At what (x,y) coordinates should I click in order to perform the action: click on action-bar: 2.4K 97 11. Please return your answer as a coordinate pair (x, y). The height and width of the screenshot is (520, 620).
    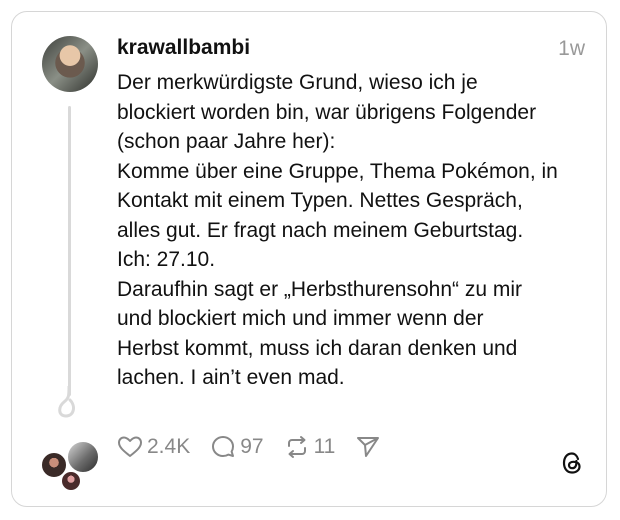
    Looking at the image, I should click on (261, 447).